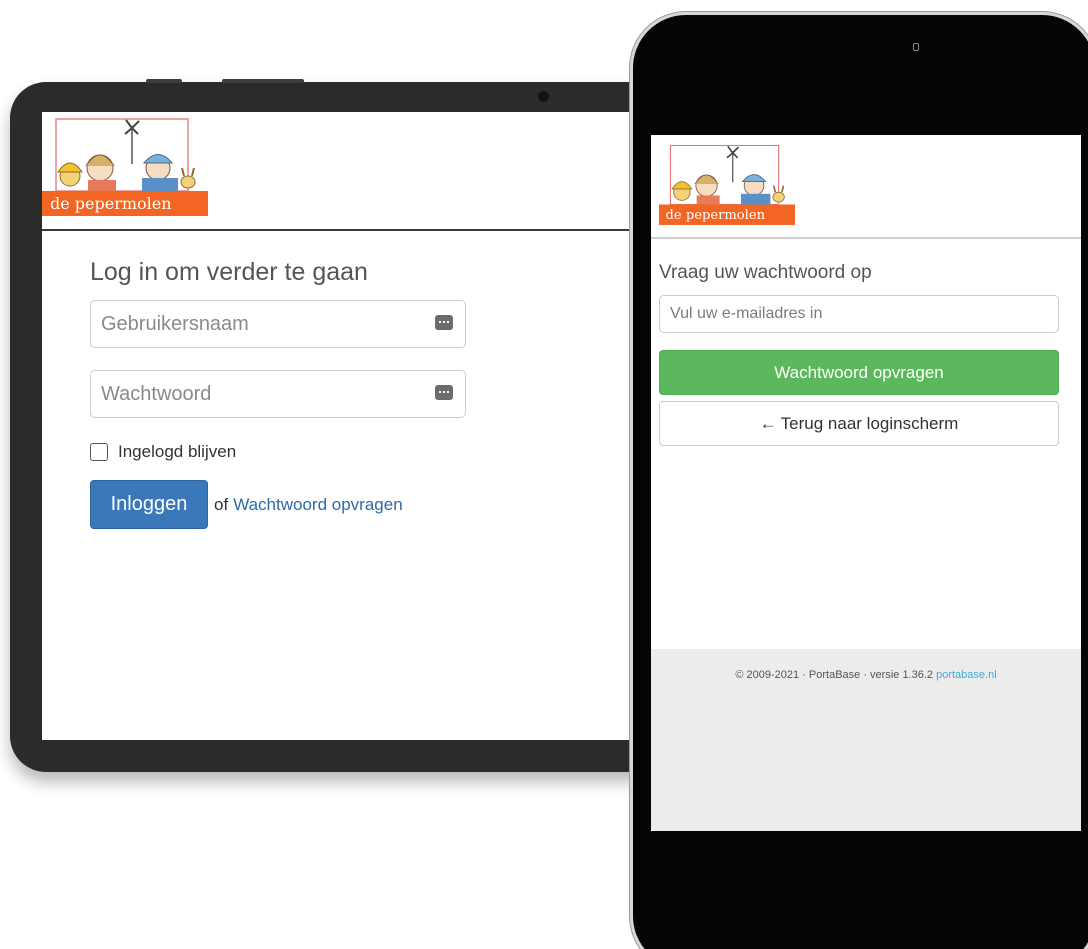  I want to click on tablet-header: de pepermolen, so click(362, 171).